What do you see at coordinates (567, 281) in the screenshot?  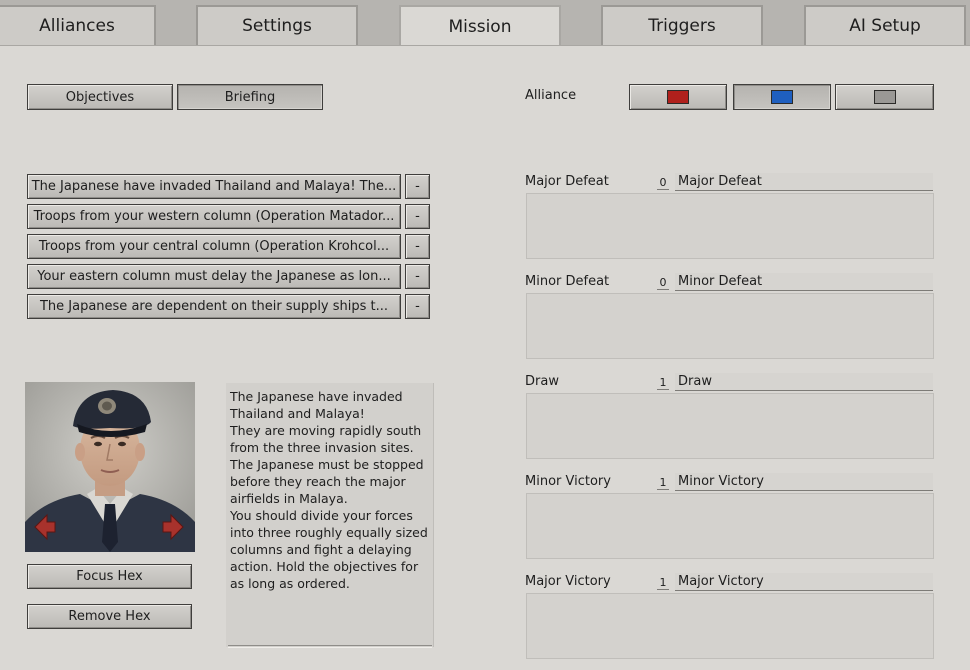 I see `condition-label: Minor Defeat` at bounding box center [567, 281].